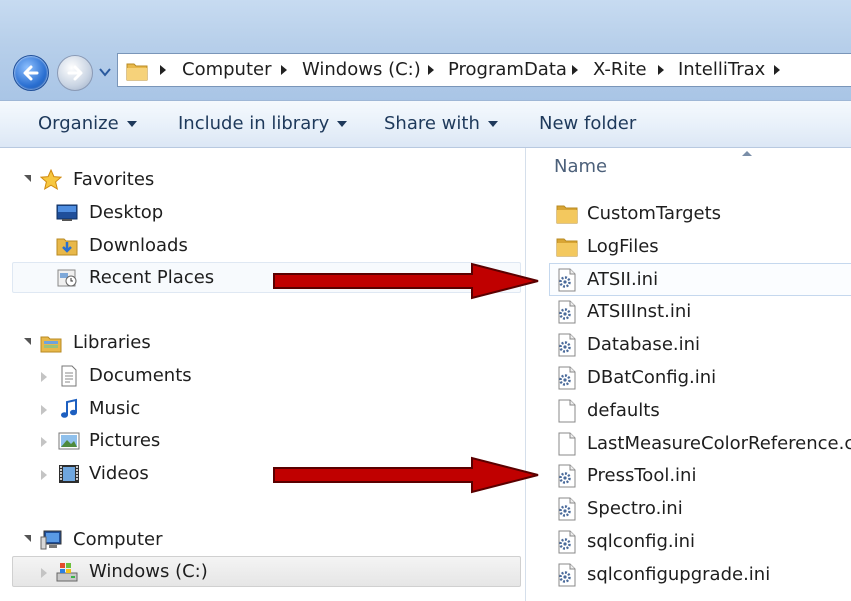 The height and width of the screenshot is (601, 851). What do you see at coordinates (623, 279) in the screenshot?
I see `file-name: ATSII.ini` at bounding box center [623, 279].